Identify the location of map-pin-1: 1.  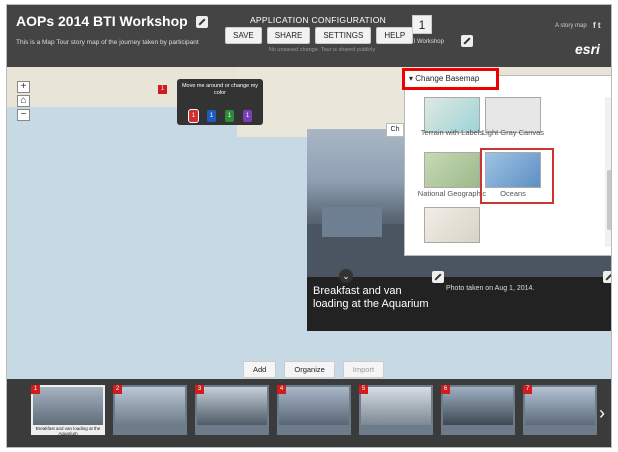
(162, 89).